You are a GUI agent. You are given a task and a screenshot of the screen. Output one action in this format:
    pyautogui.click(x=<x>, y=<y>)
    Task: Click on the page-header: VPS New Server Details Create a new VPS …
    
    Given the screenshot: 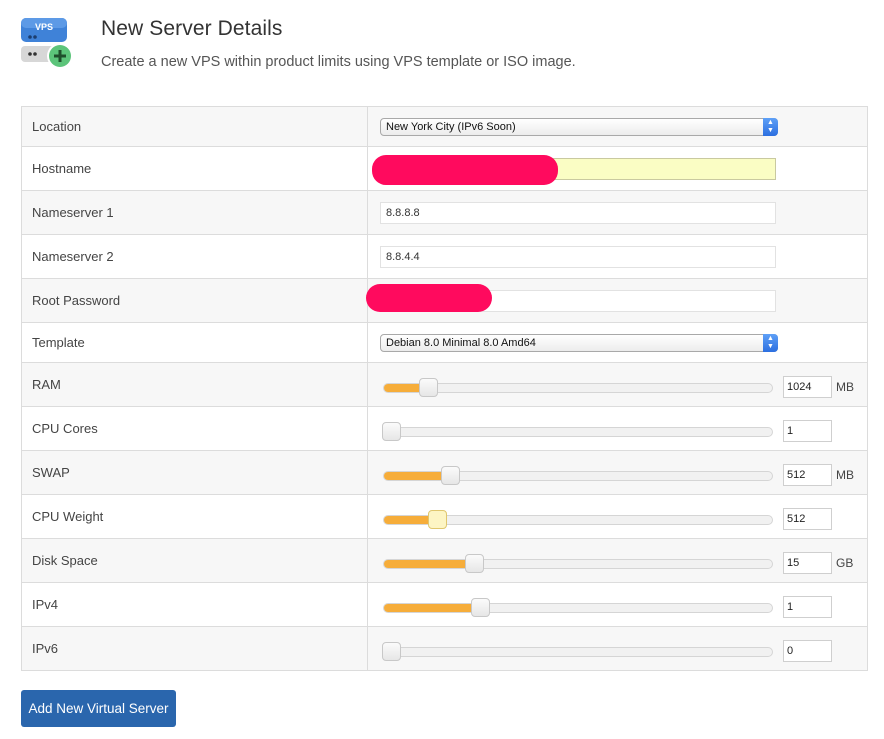 What is the action you would take?
    pyautogui.click(x=442, y=50)
    